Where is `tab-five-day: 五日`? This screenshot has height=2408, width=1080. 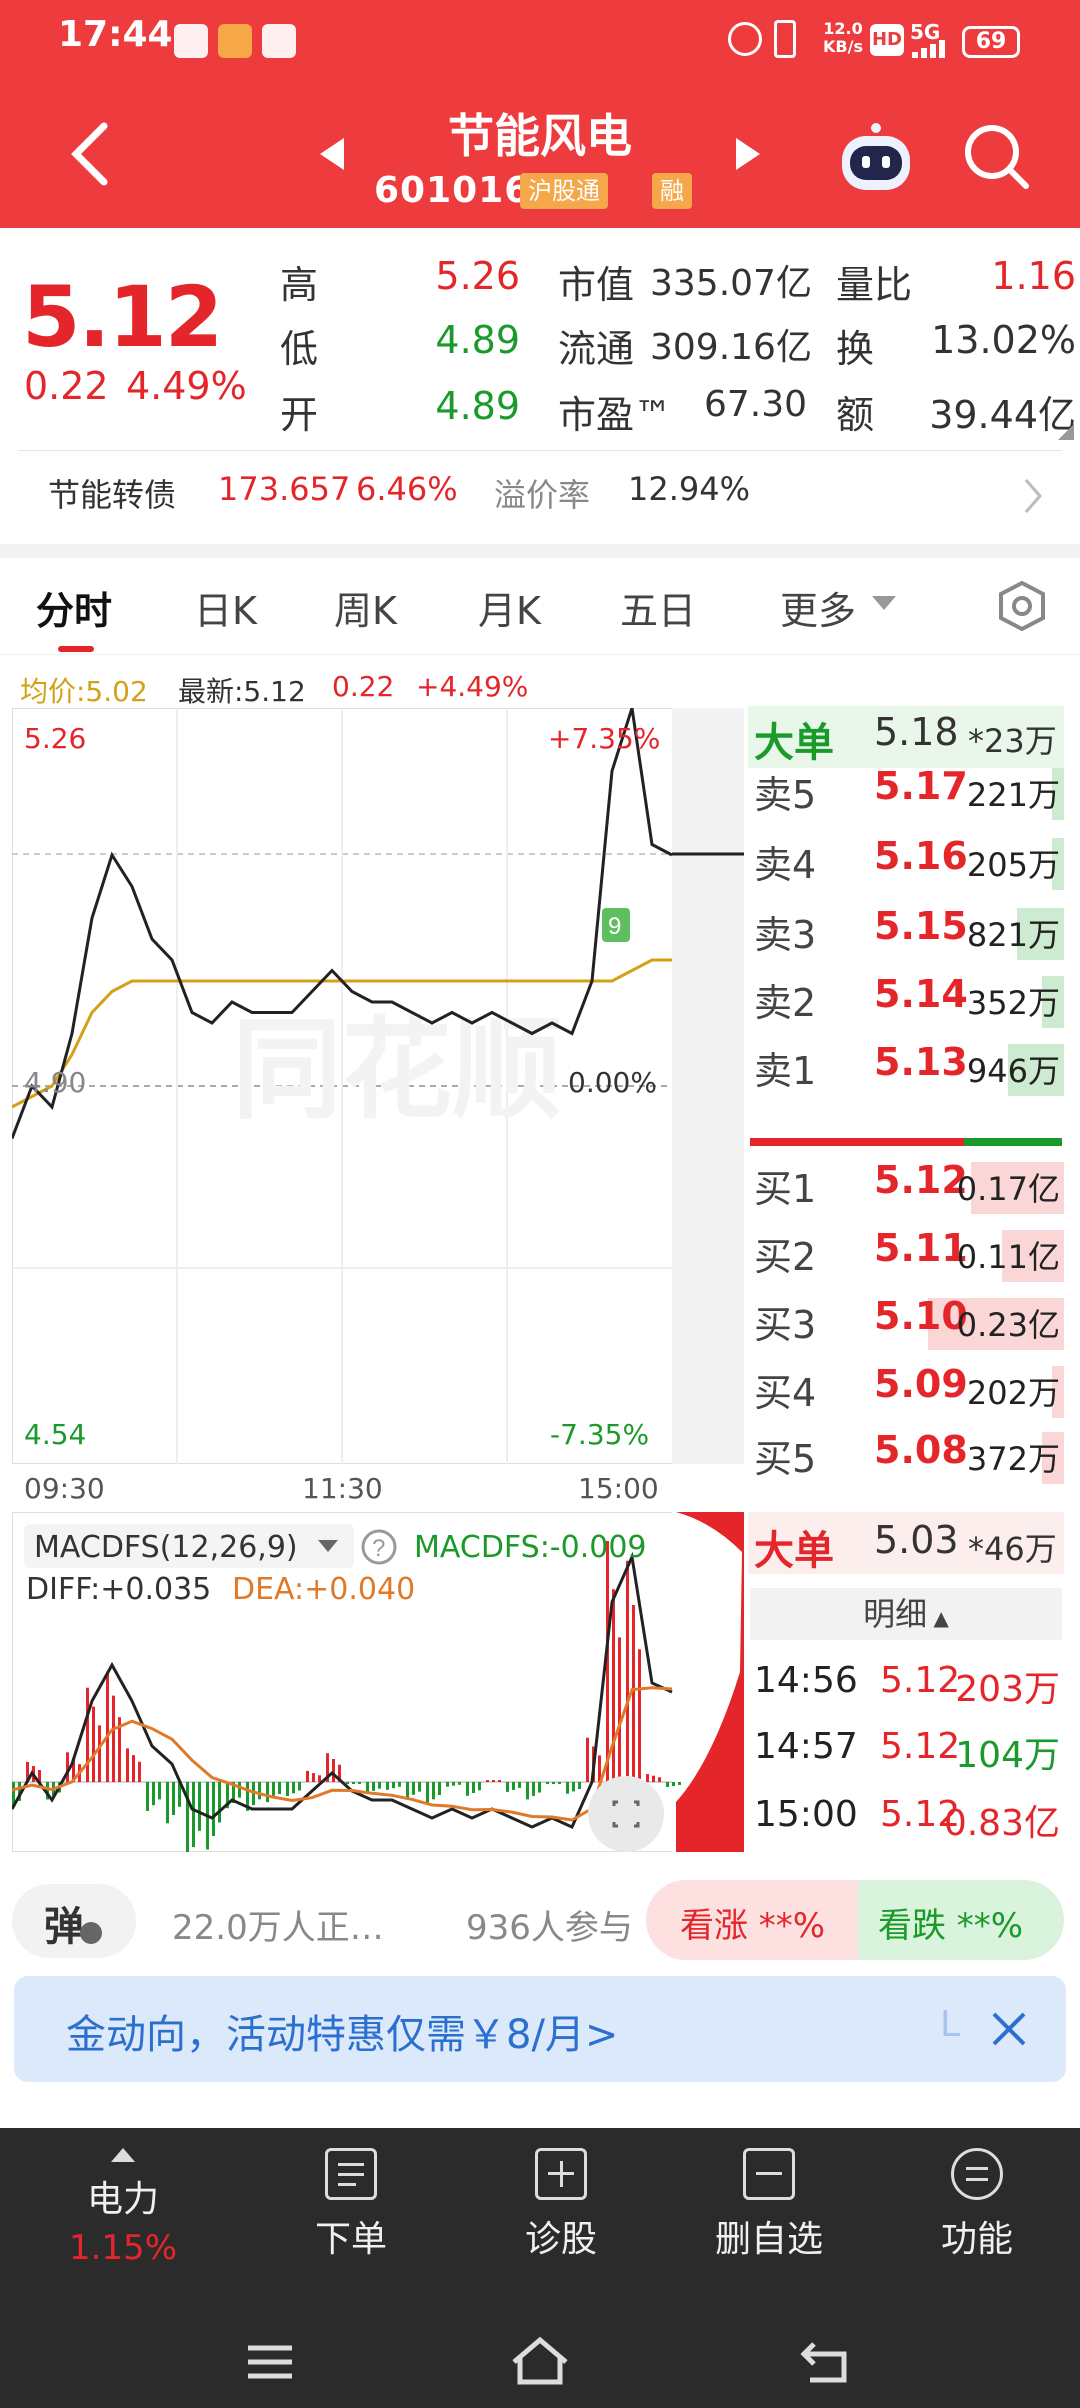
tab-five-day: 五日 is located at coordinates (658, 607).